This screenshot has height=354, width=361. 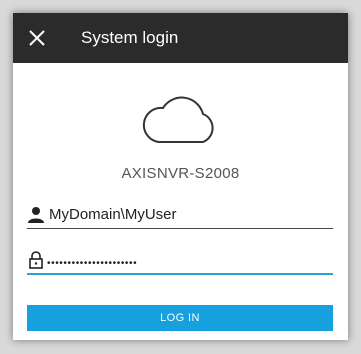 I want to click on dialog-titlebar: System login, so click(x=180, y=38).